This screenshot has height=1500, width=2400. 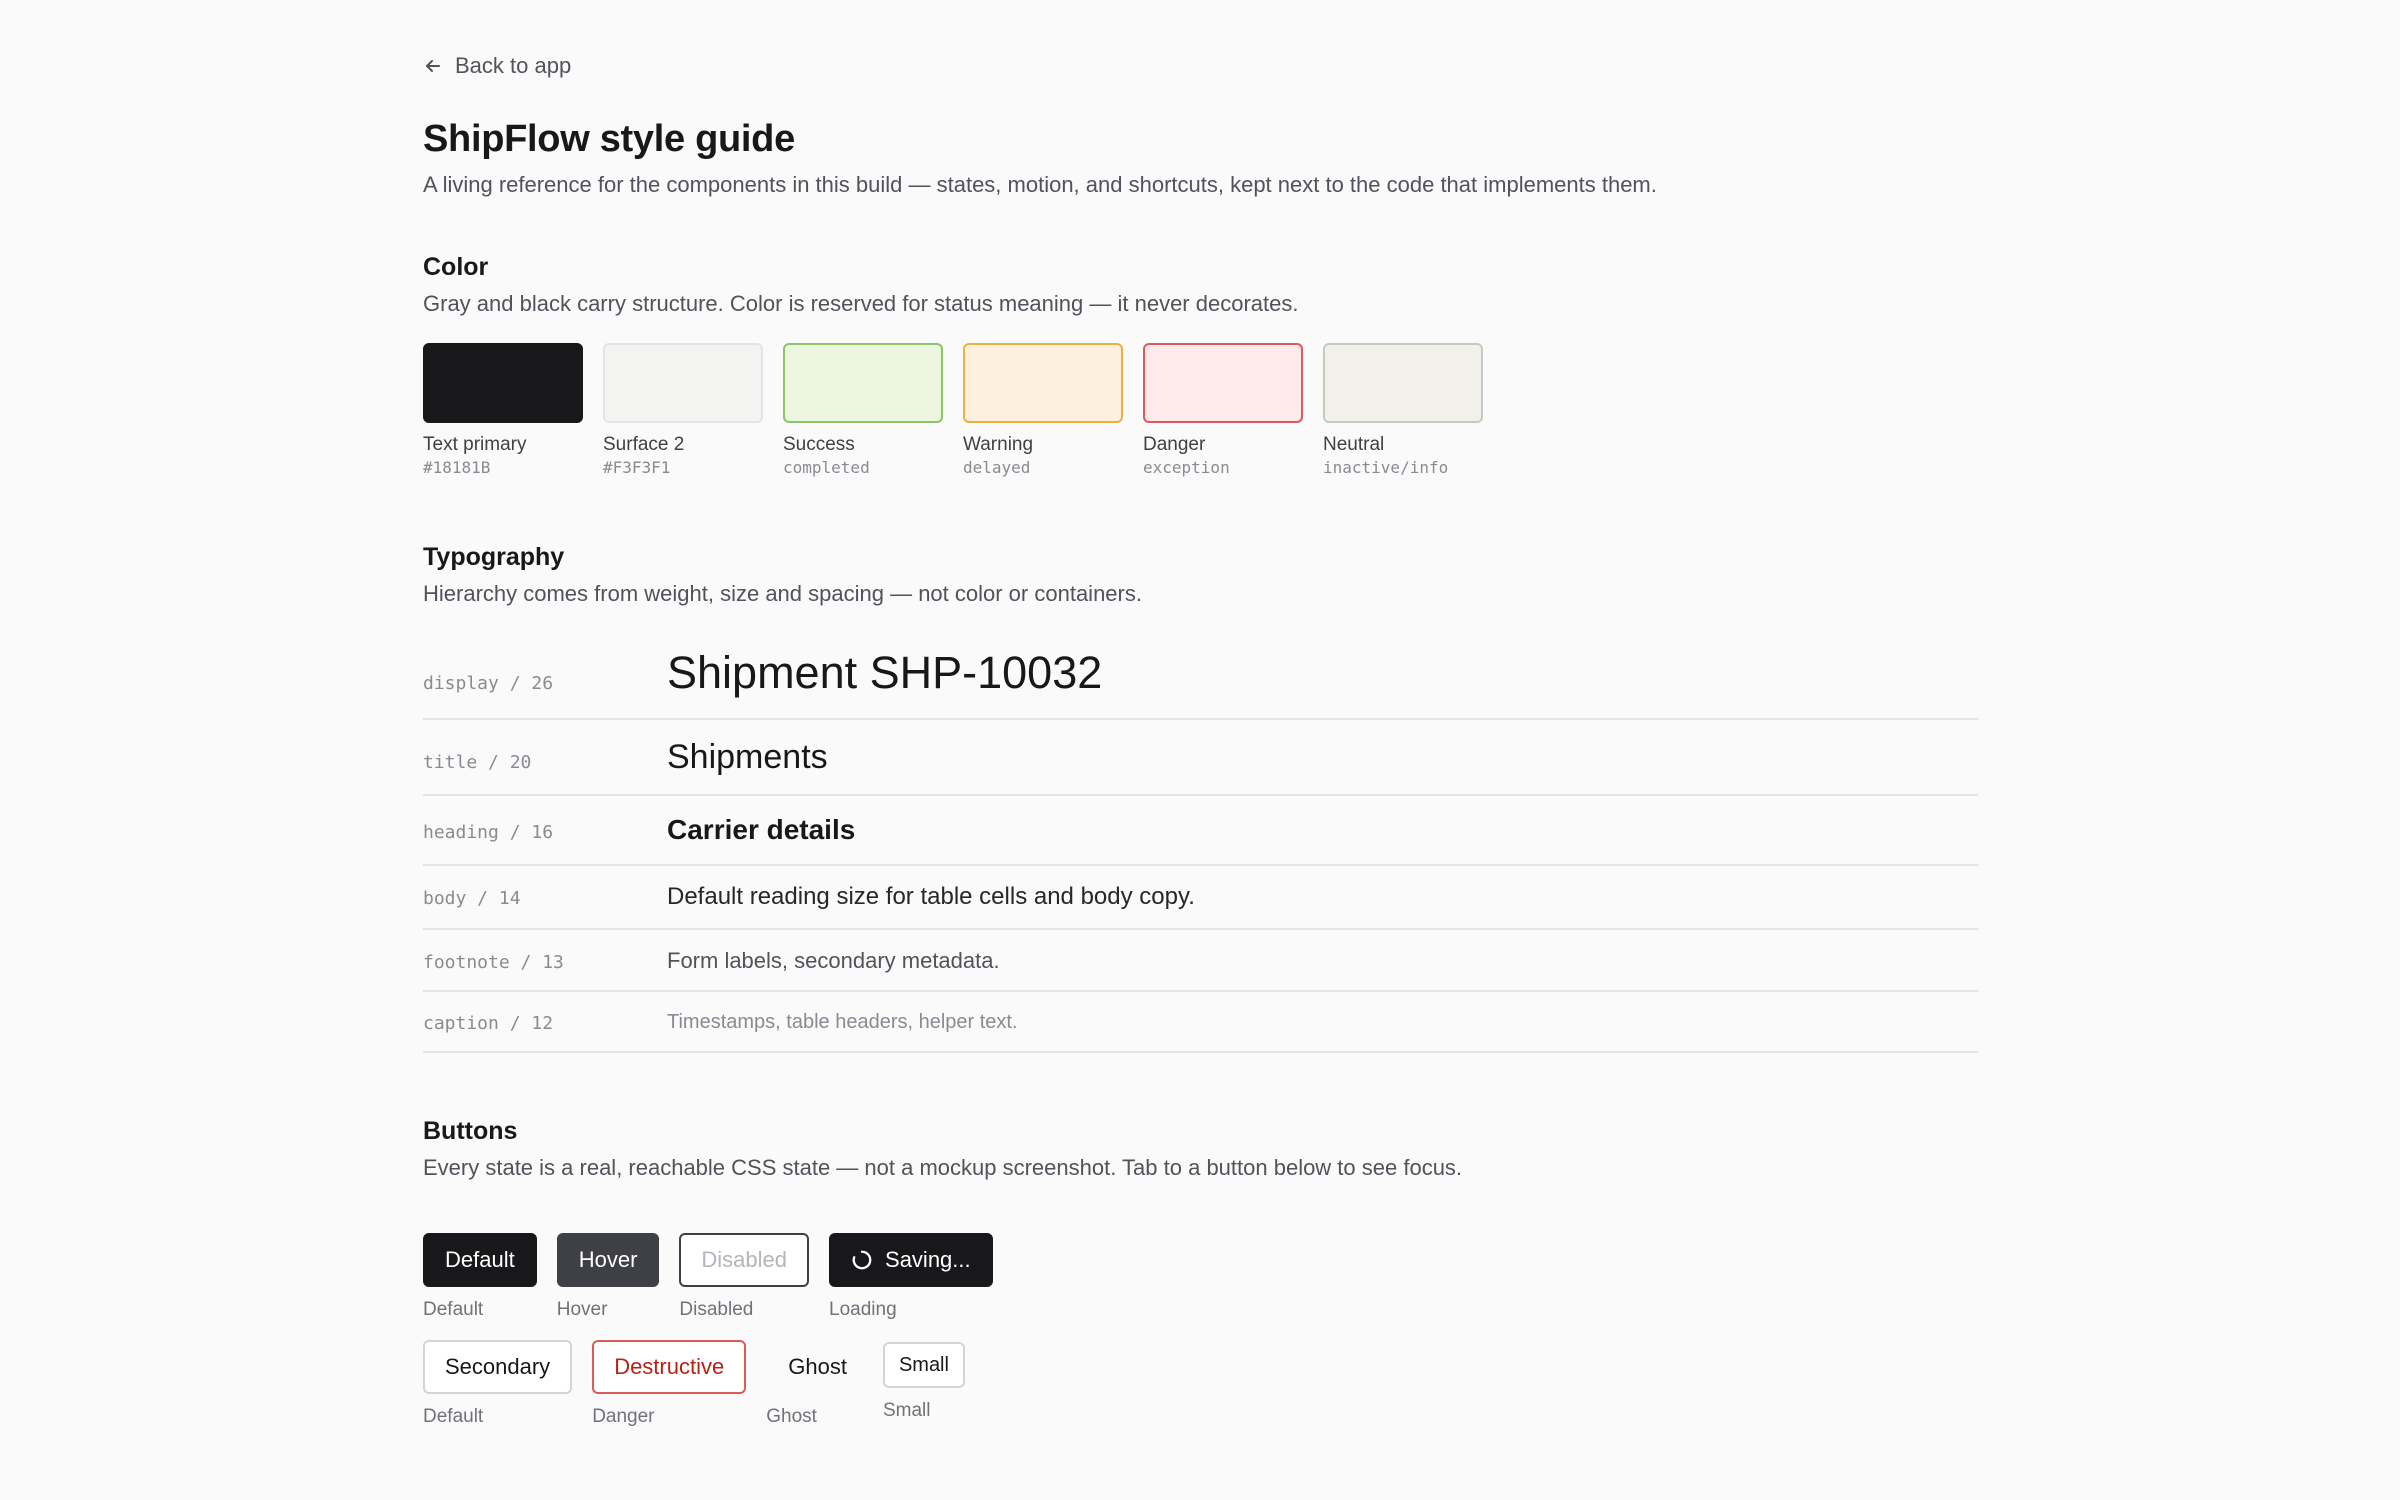 I want to click on swatch-code: #18181B, so click(x=457, y=467).